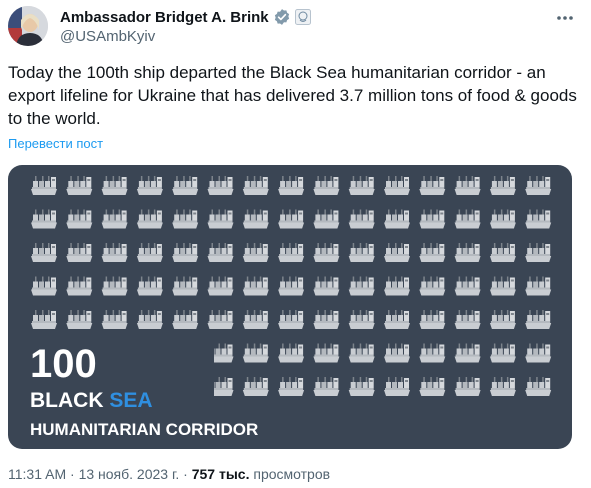 The width and height of the screenshot is (591, 488). What do you see at coordinates (282, 17) in the screenshot?
I see `verified-badge-icon` at bounding box center [282, 17].